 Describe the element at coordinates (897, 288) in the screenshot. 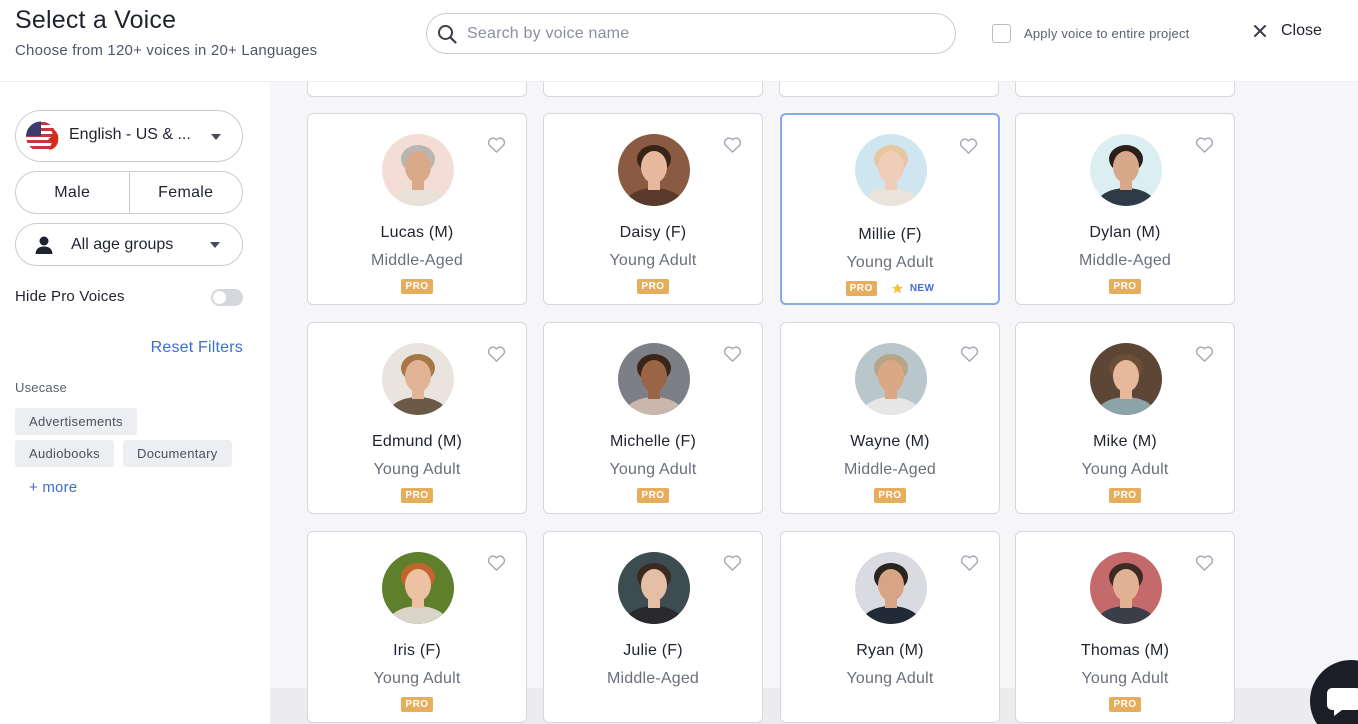

I see `star-icon` at that location.